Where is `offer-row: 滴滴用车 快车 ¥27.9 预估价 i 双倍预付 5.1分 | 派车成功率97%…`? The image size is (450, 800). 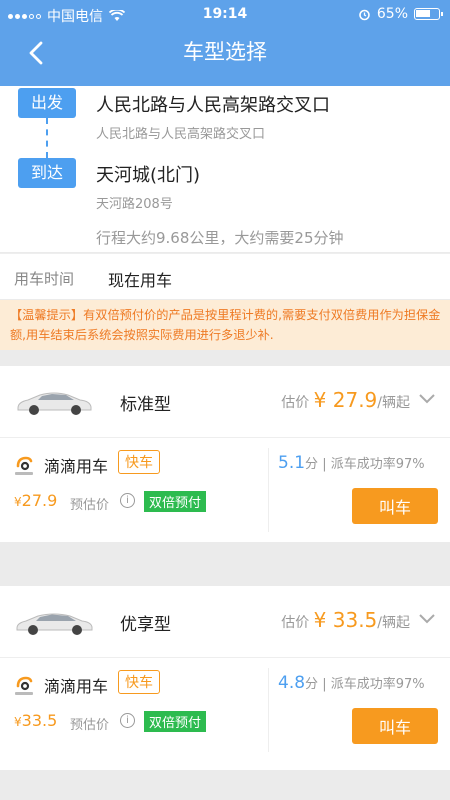 offer-row: 滴滴用车 快车 ¥27.9 预估价 i 双倍预付 5.1分 | 派车成功率97%… is located at coordinates (225, 490).